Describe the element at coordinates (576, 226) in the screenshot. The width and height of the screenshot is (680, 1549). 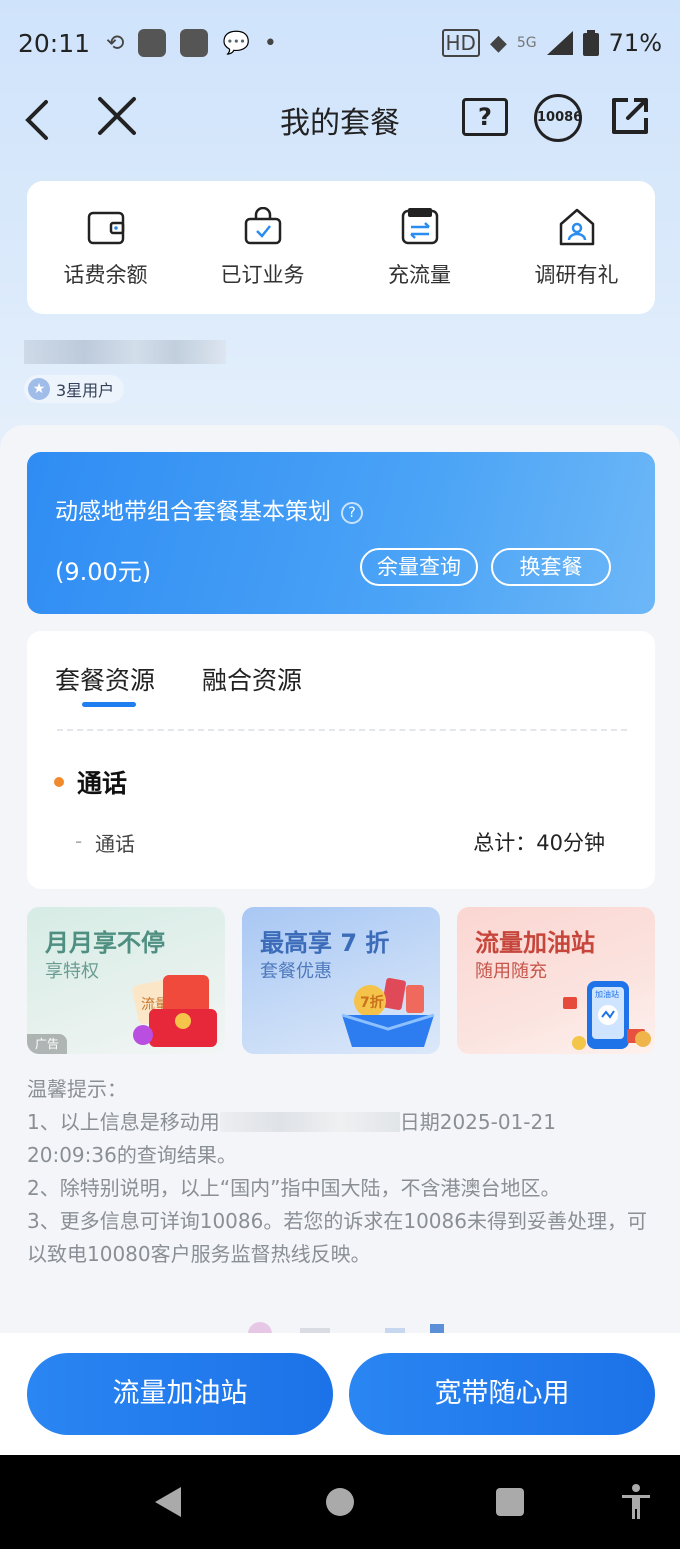
I see `survey-user-icon` at that location.